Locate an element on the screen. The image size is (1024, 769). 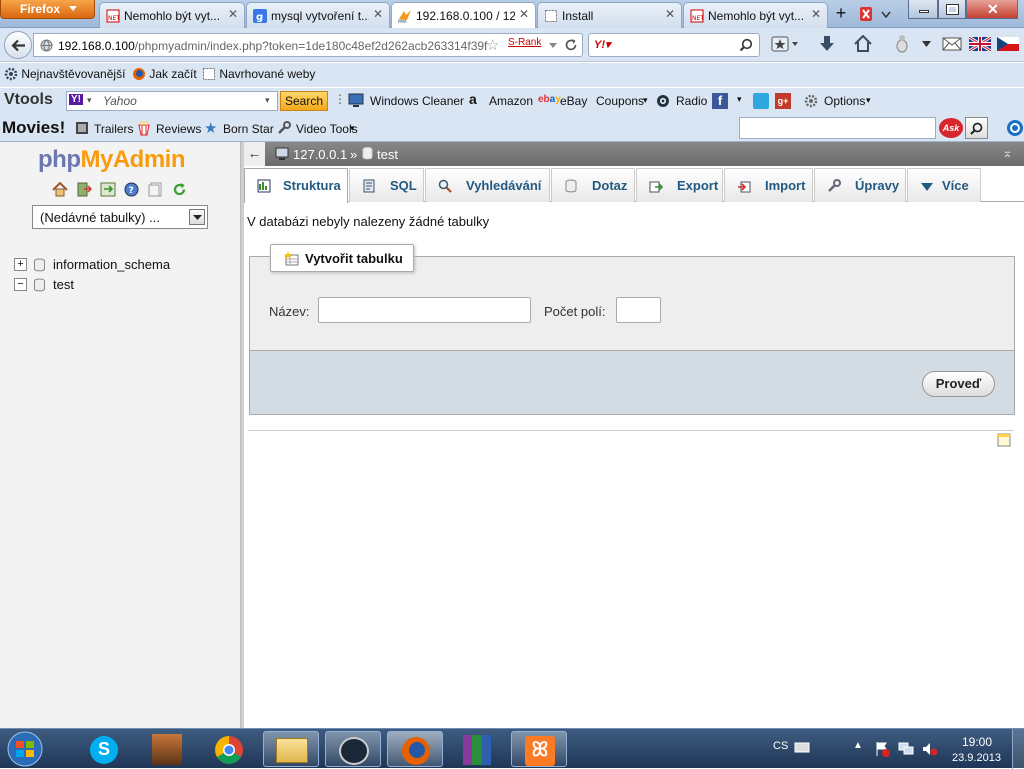
collapse-up-icon: ⌅ is located at coordinates (1007, 153).